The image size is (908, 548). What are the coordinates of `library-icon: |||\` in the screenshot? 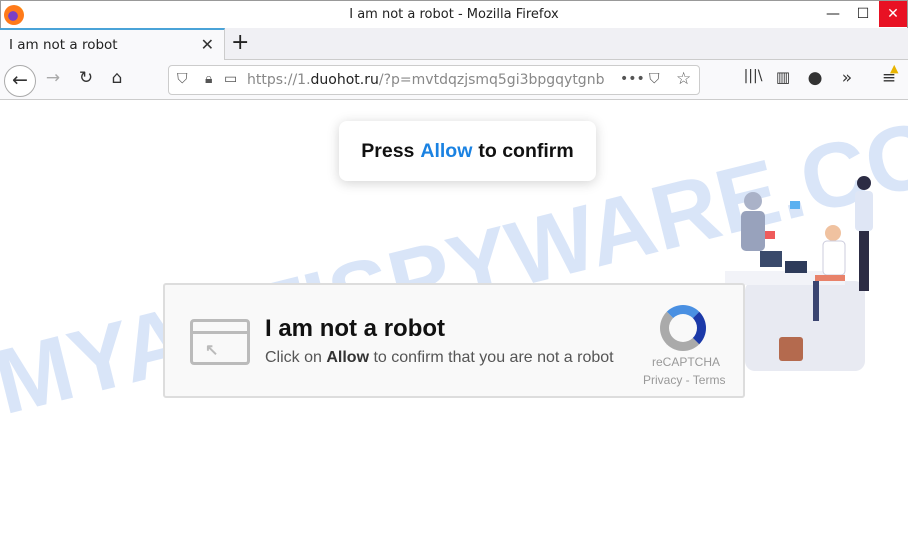 It's located at (753, 76).